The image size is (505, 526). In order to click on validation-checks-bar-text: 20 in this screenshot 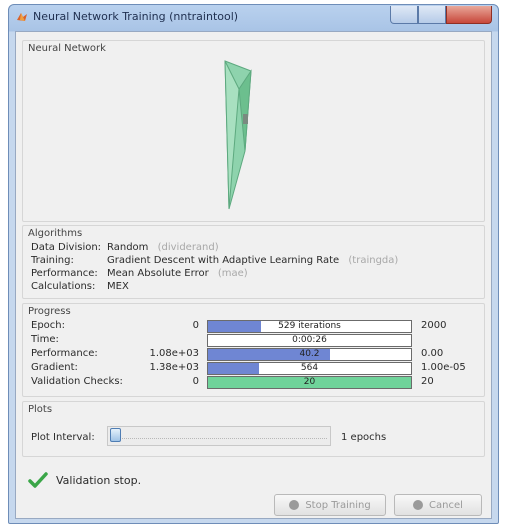, I will do `click(309, 382)`.